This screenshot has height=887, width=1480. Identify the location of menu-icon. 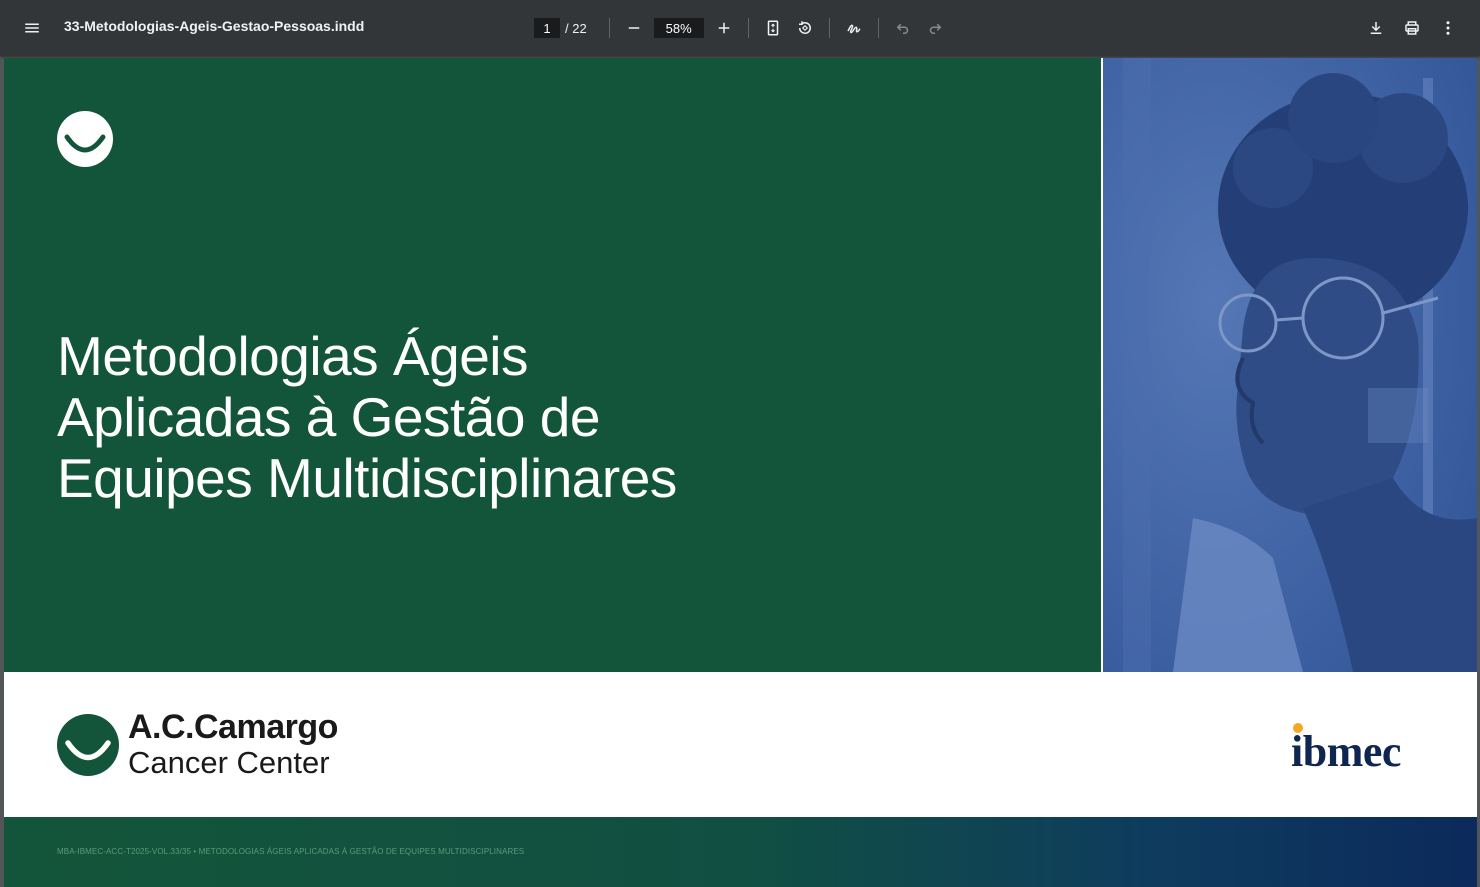
(32, 28).